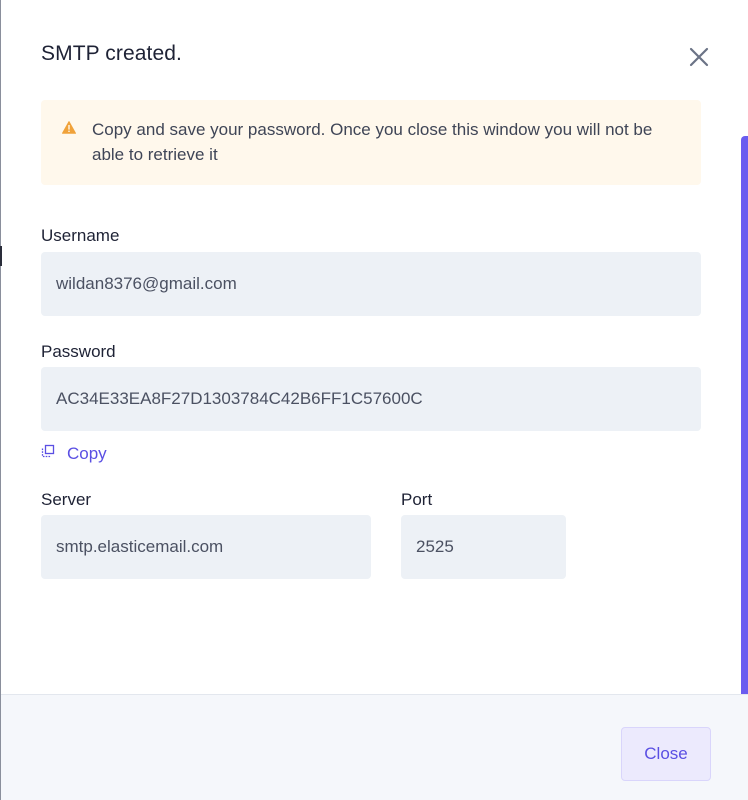 This screenshot has width=748, height=800. What do you see at coordinates (111, 53) in the screenshot?
I see `dialog-title: SMTP created.` at bounding box center [111, 53].